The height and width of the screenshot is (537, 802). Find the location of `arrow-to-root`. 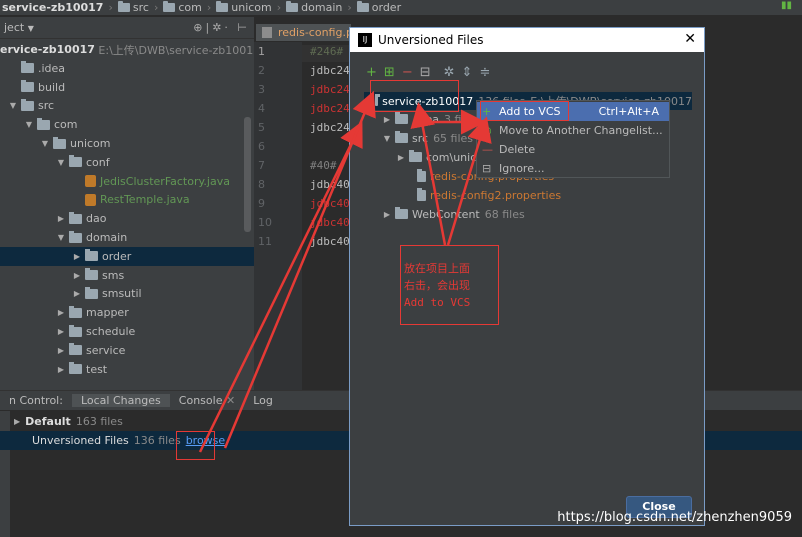

arrow-to-root is located at coordinates (280, 287).